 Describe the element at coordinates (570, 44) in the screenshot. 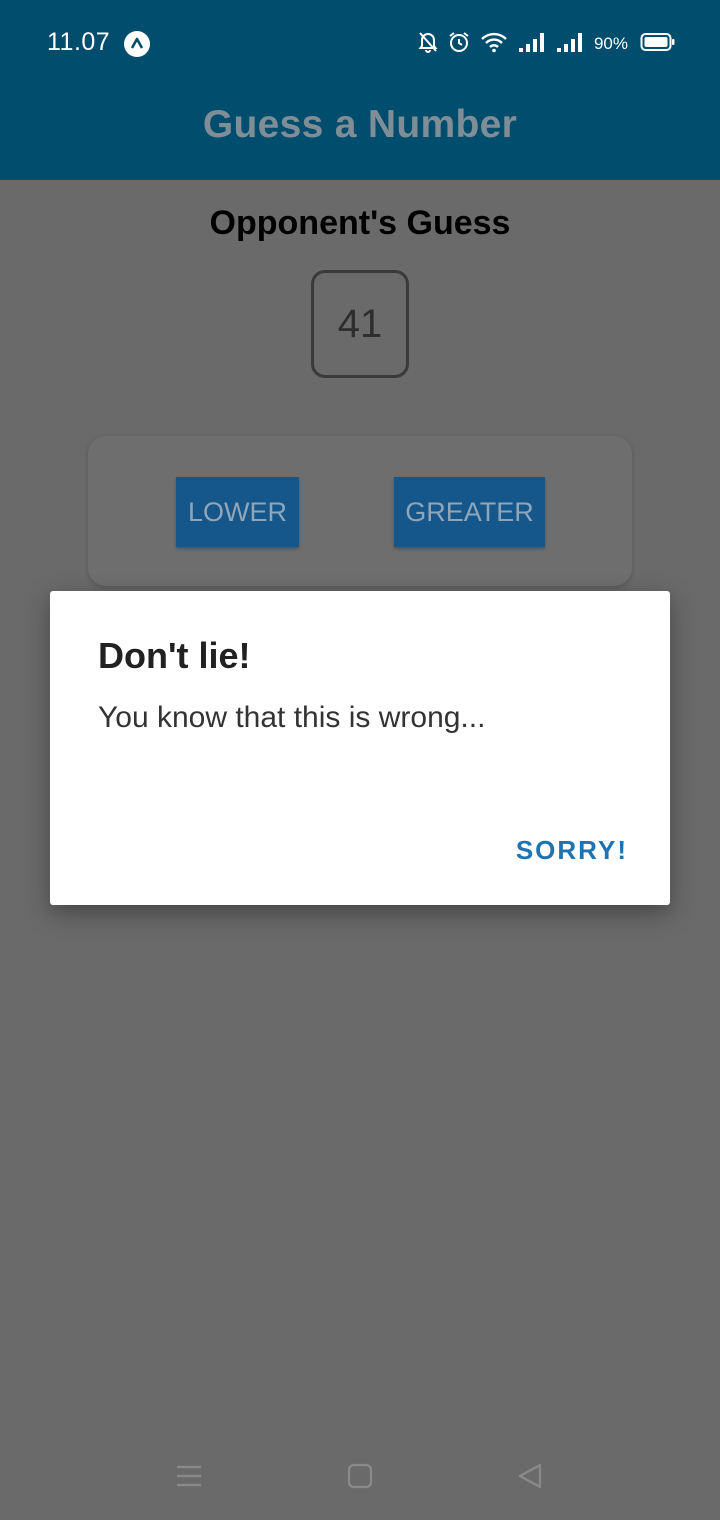

I see `signal-2-icon` at that location.